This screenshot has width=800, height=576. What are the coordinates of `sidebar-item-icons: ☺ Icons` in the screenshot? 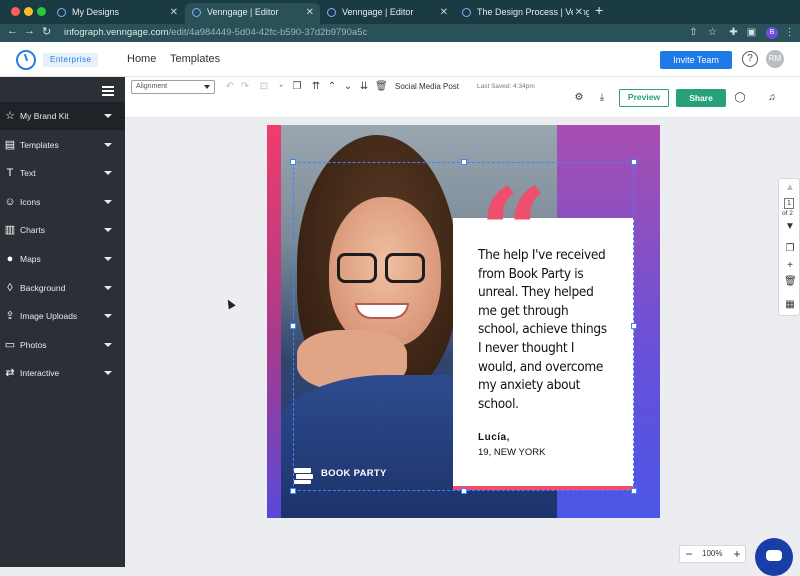 It's located at (62, 202).